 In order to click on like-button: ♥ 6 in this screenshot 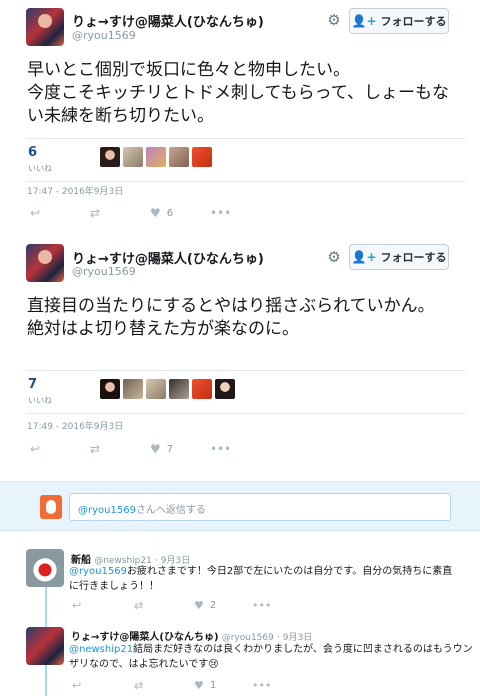, I will do `click(161, 213)`.